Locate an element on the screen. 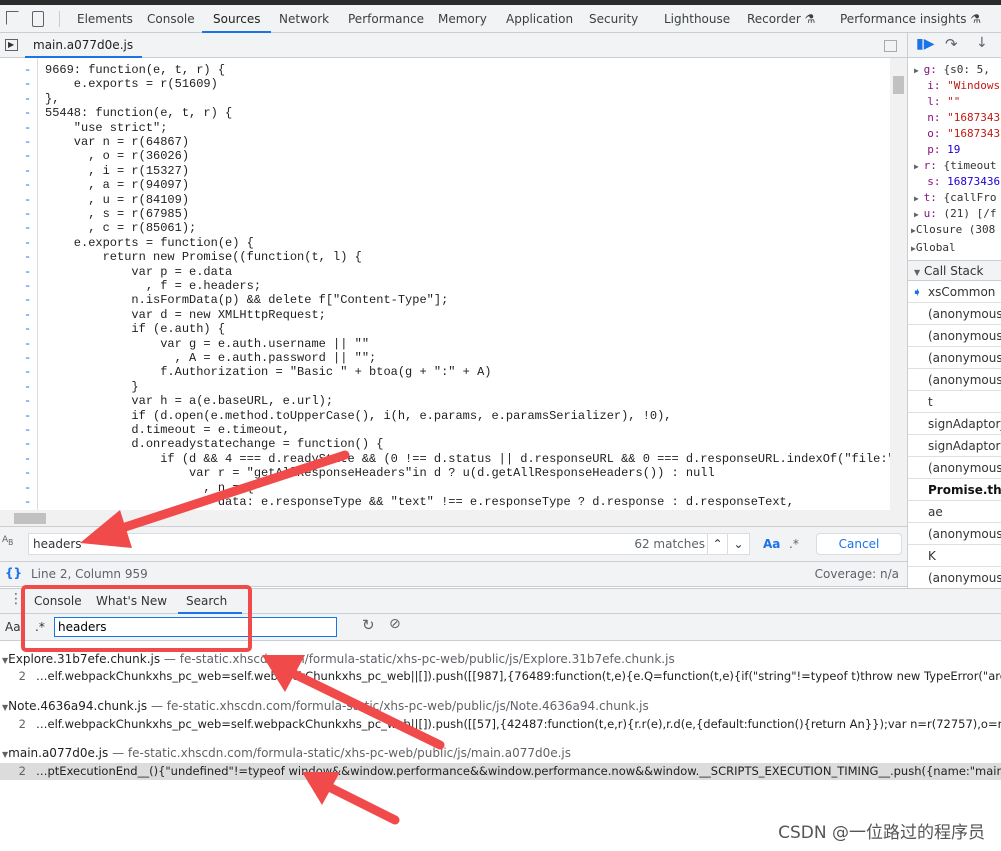  tab-elements: Elements is located at coordinates (105, 19).